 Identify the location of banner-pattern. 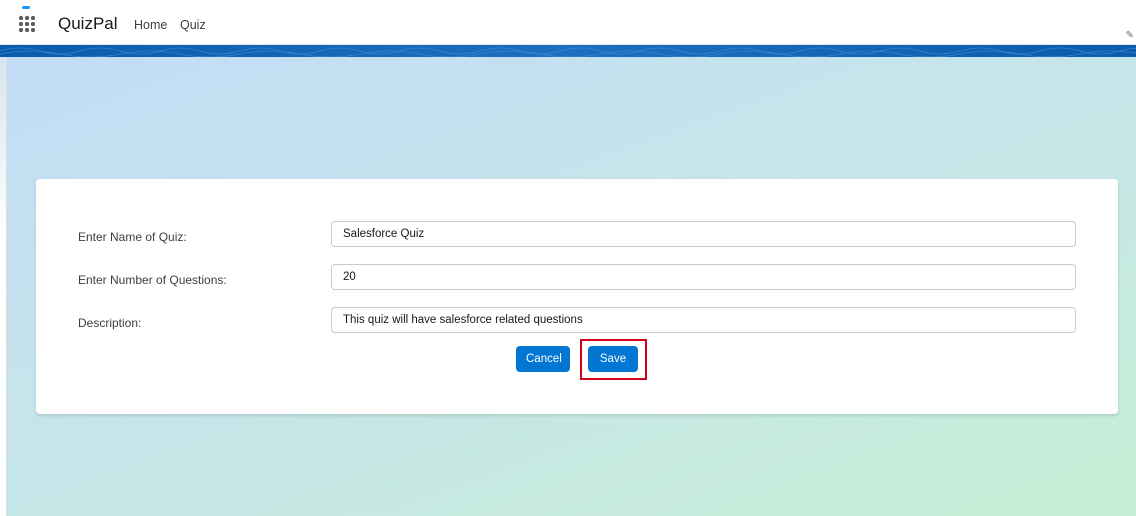
(568, 52).